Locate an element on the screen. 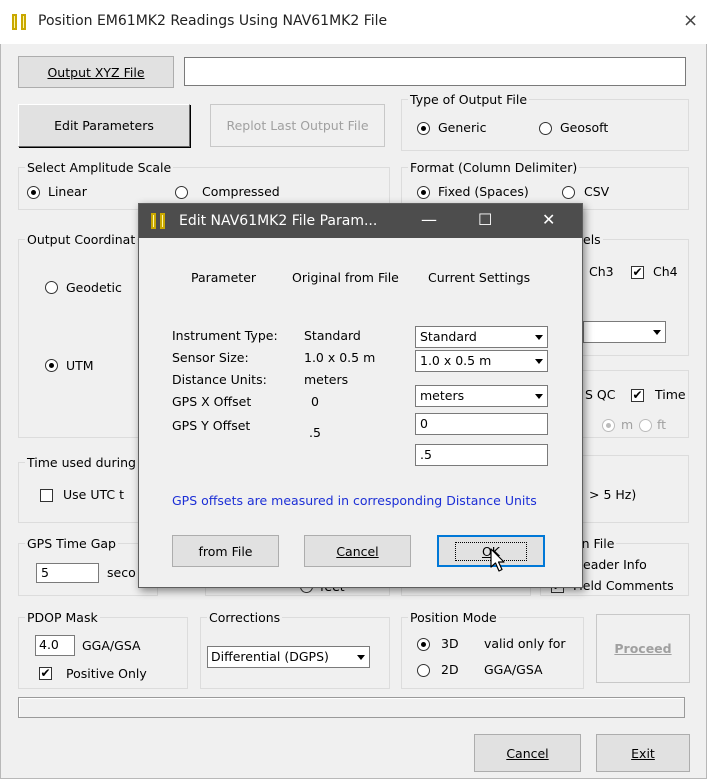 Image resolution: width=707 pixels, height=779 pixels. output-path-input is located at coordinates (435, 71).